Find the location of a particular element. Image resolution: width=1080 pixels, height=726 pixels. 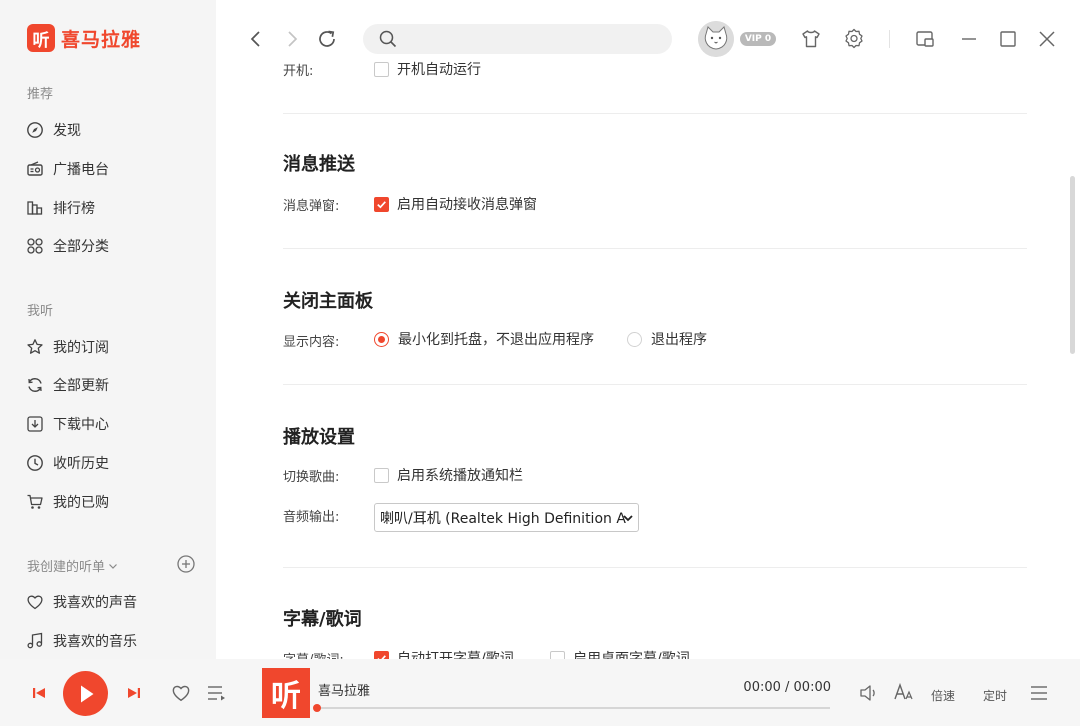

notification-checkbox is located at coordinates (381, 475).